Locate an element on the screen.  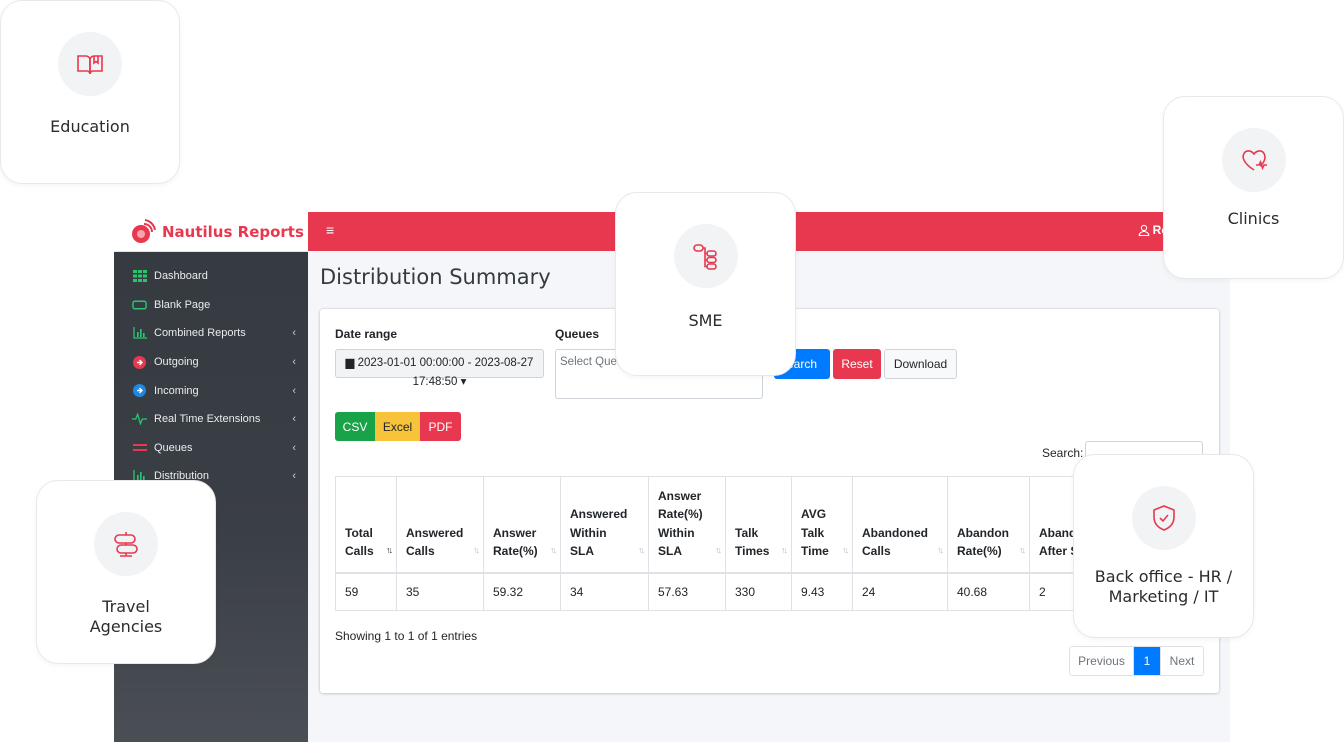
reset-button: Reset is located at coordinates (857, 364).